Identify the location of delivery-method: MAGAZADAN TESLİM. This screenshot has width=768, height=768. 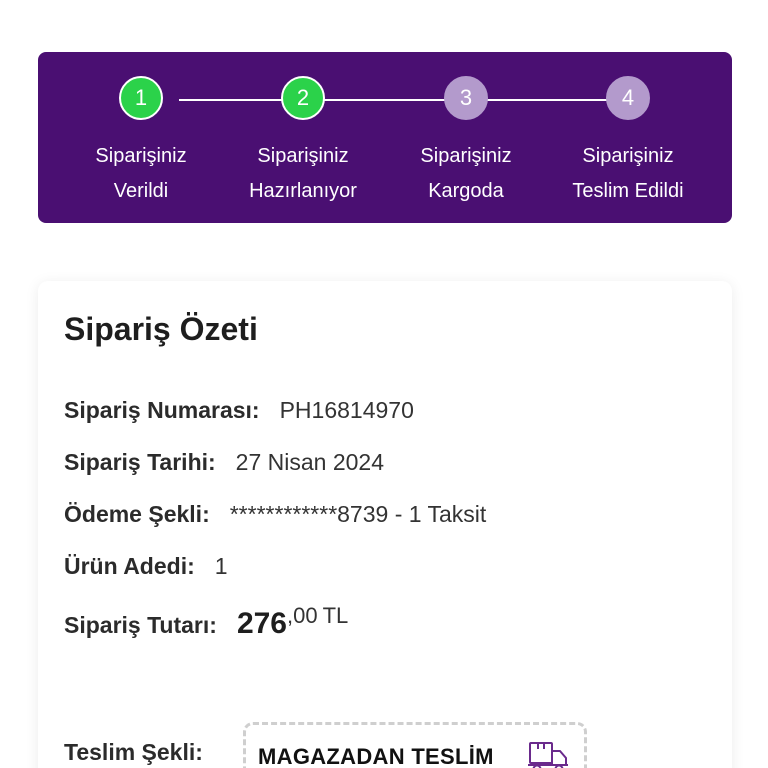
(376, 756).